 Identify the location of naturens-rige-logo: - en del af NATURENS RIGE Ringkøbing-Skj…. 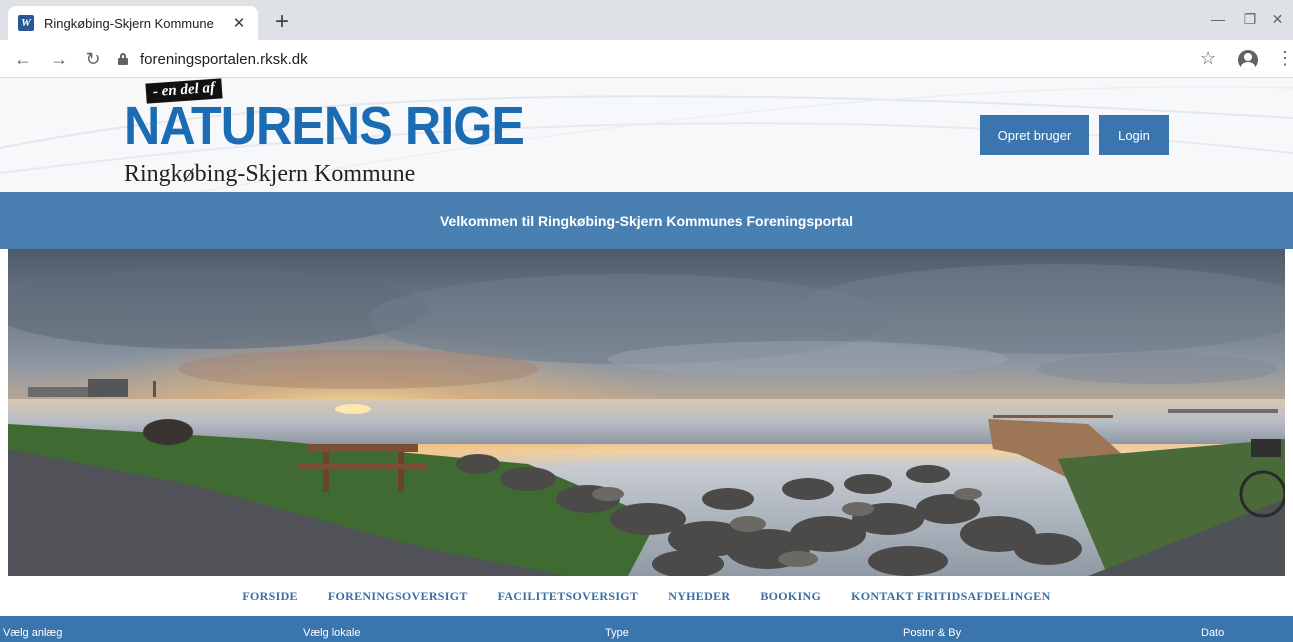
(321, 135).